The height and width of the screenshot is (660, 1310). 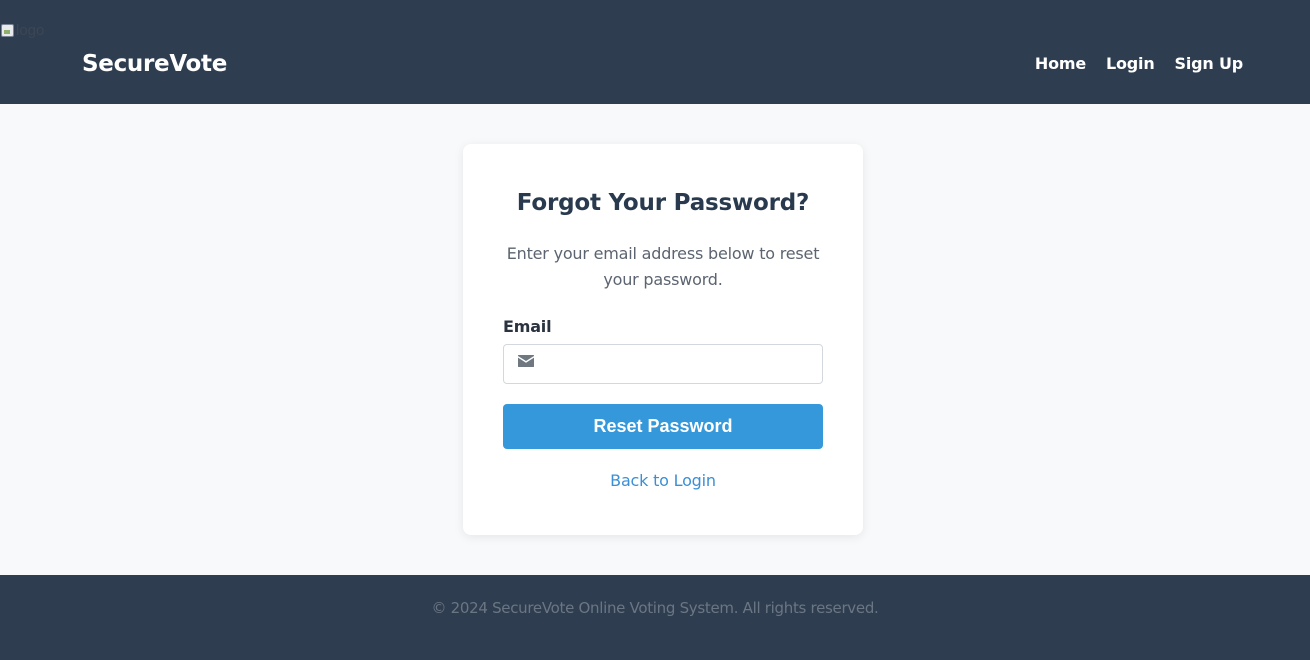 What do you see at coordinates (679, 364) in the screenshot?
I see `email-input` at bounding box center [679, 364].